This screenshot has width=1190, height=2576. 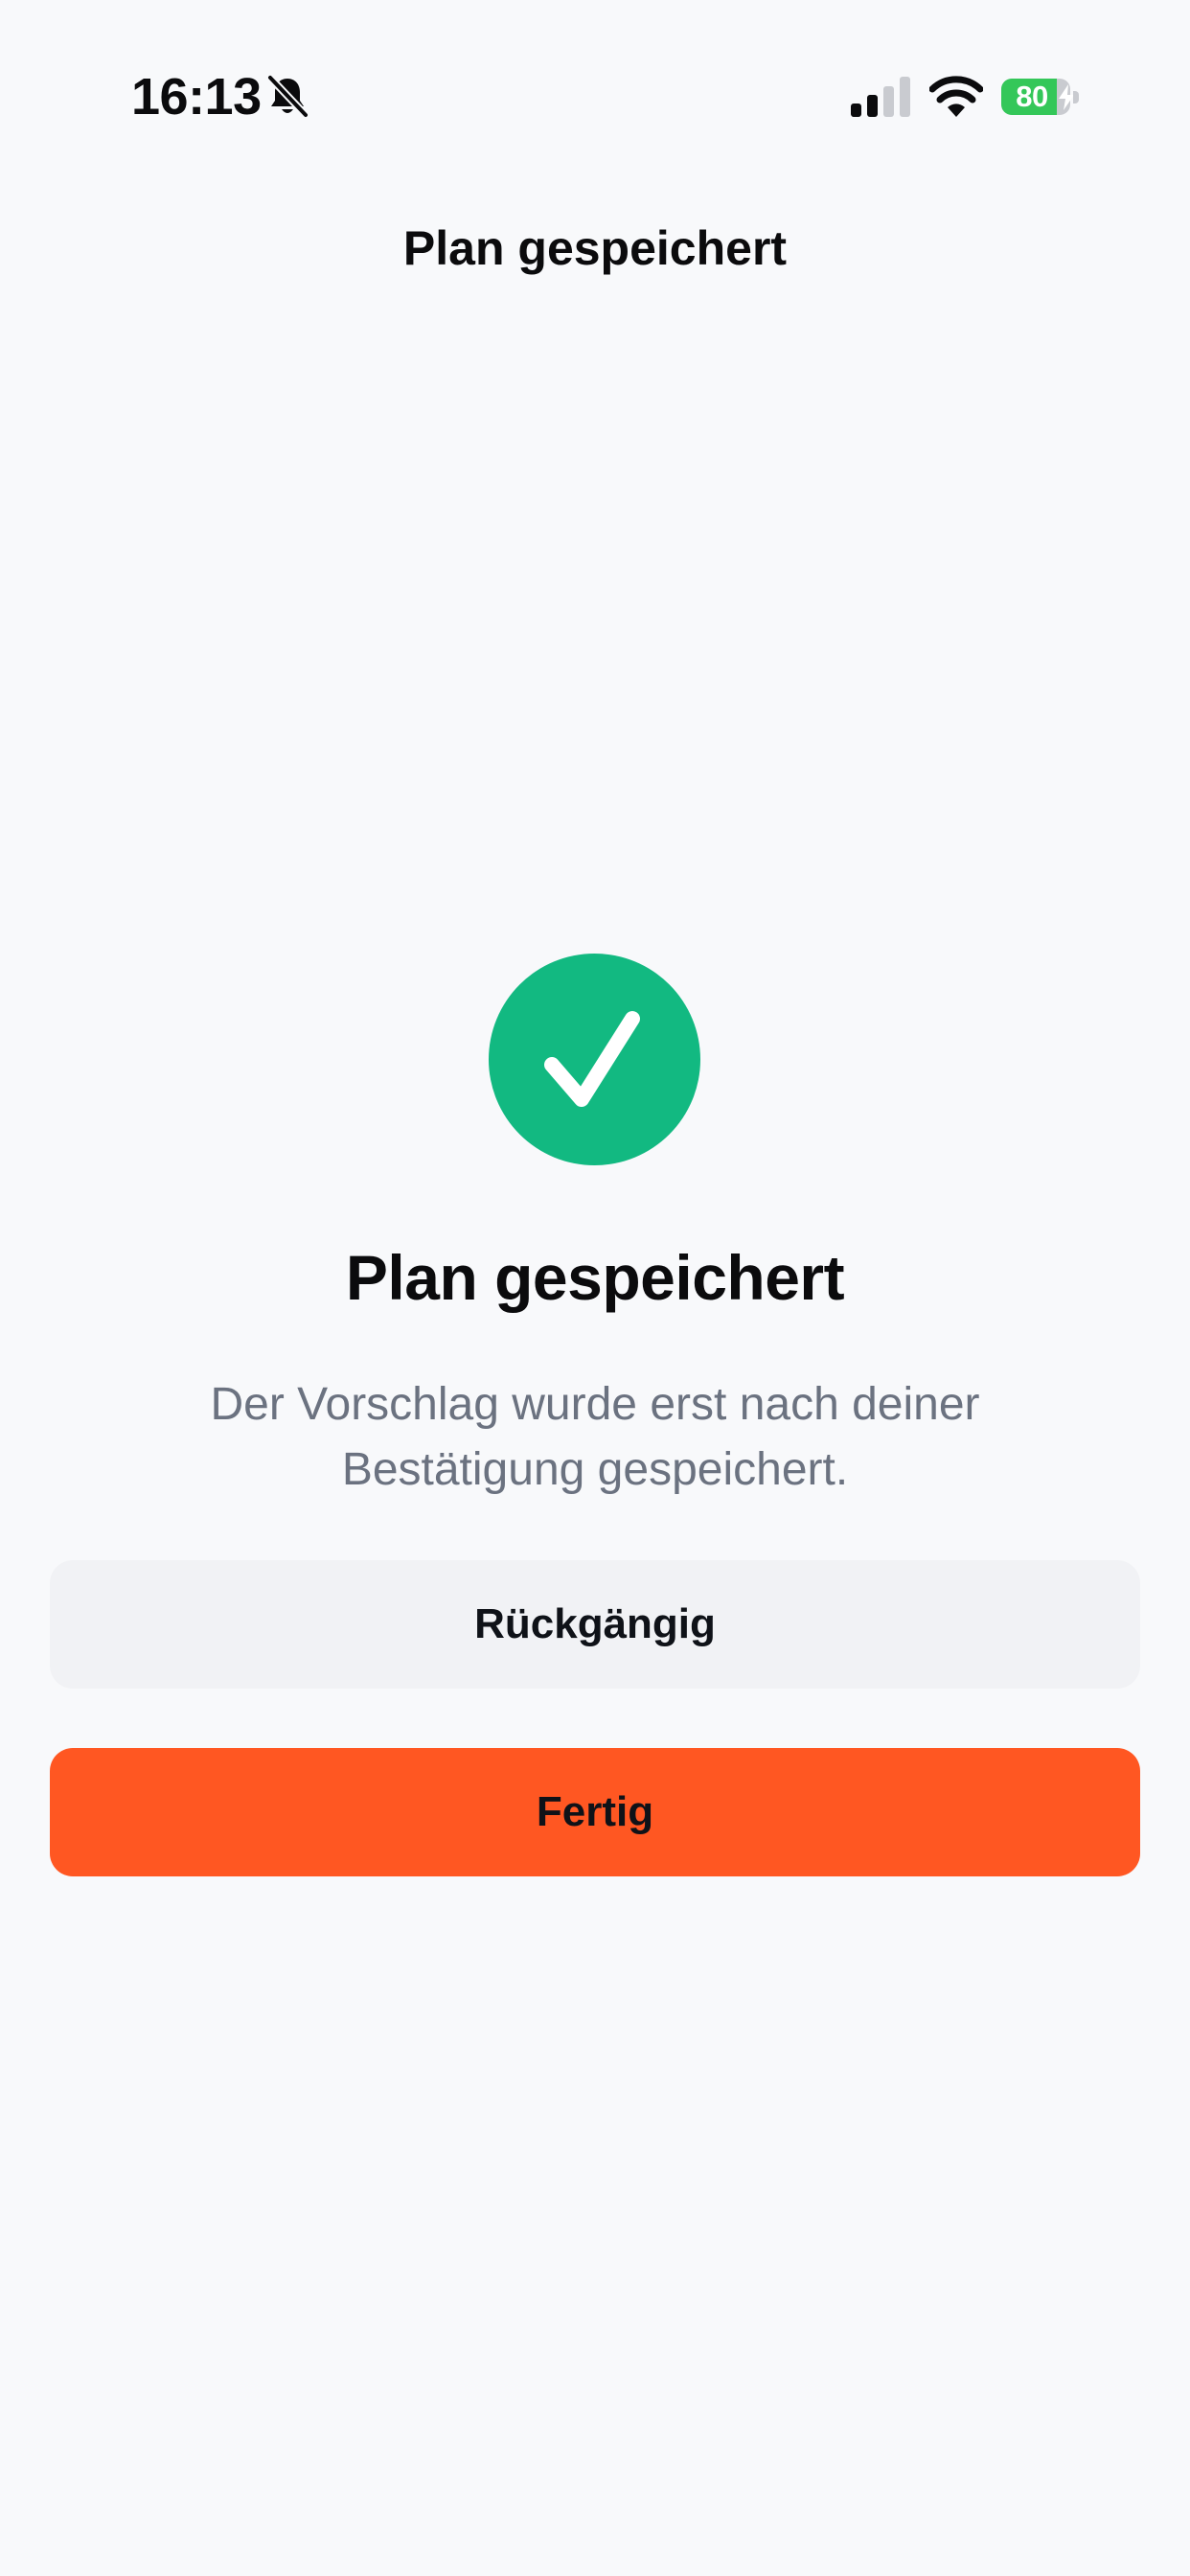 What do you see at coordinates (595, 1277) in the screenshot?
I see `confirmation-heading: Plan gespeichert` at bounding box center [595, 1277].